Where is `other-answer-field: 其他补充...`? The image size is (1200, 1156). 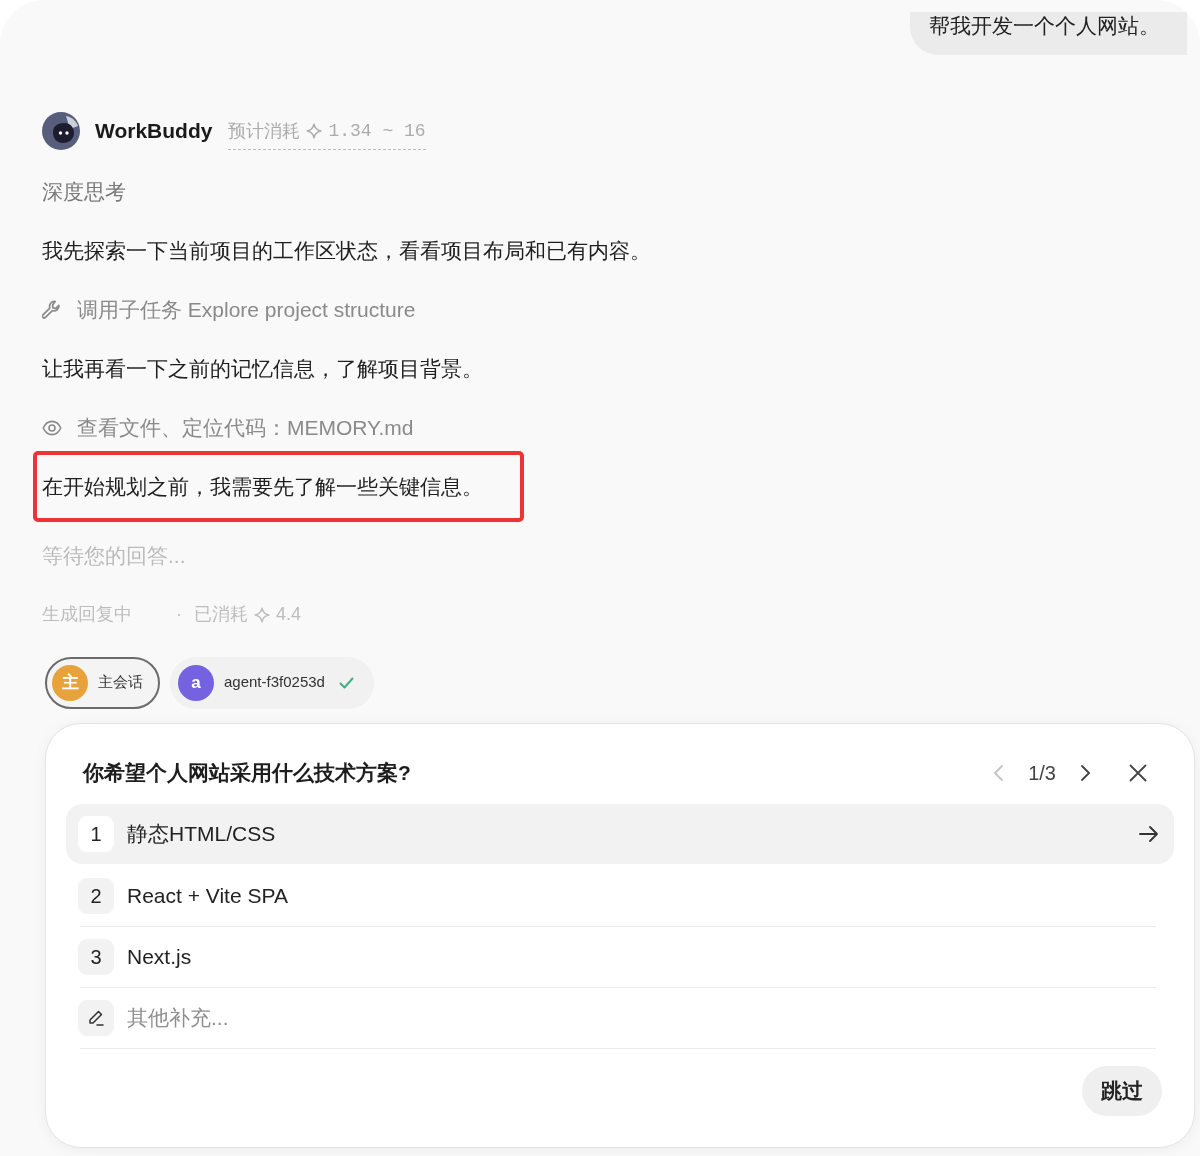 other-answer-field: 其他补充... is located at coordinates (643, 1017).